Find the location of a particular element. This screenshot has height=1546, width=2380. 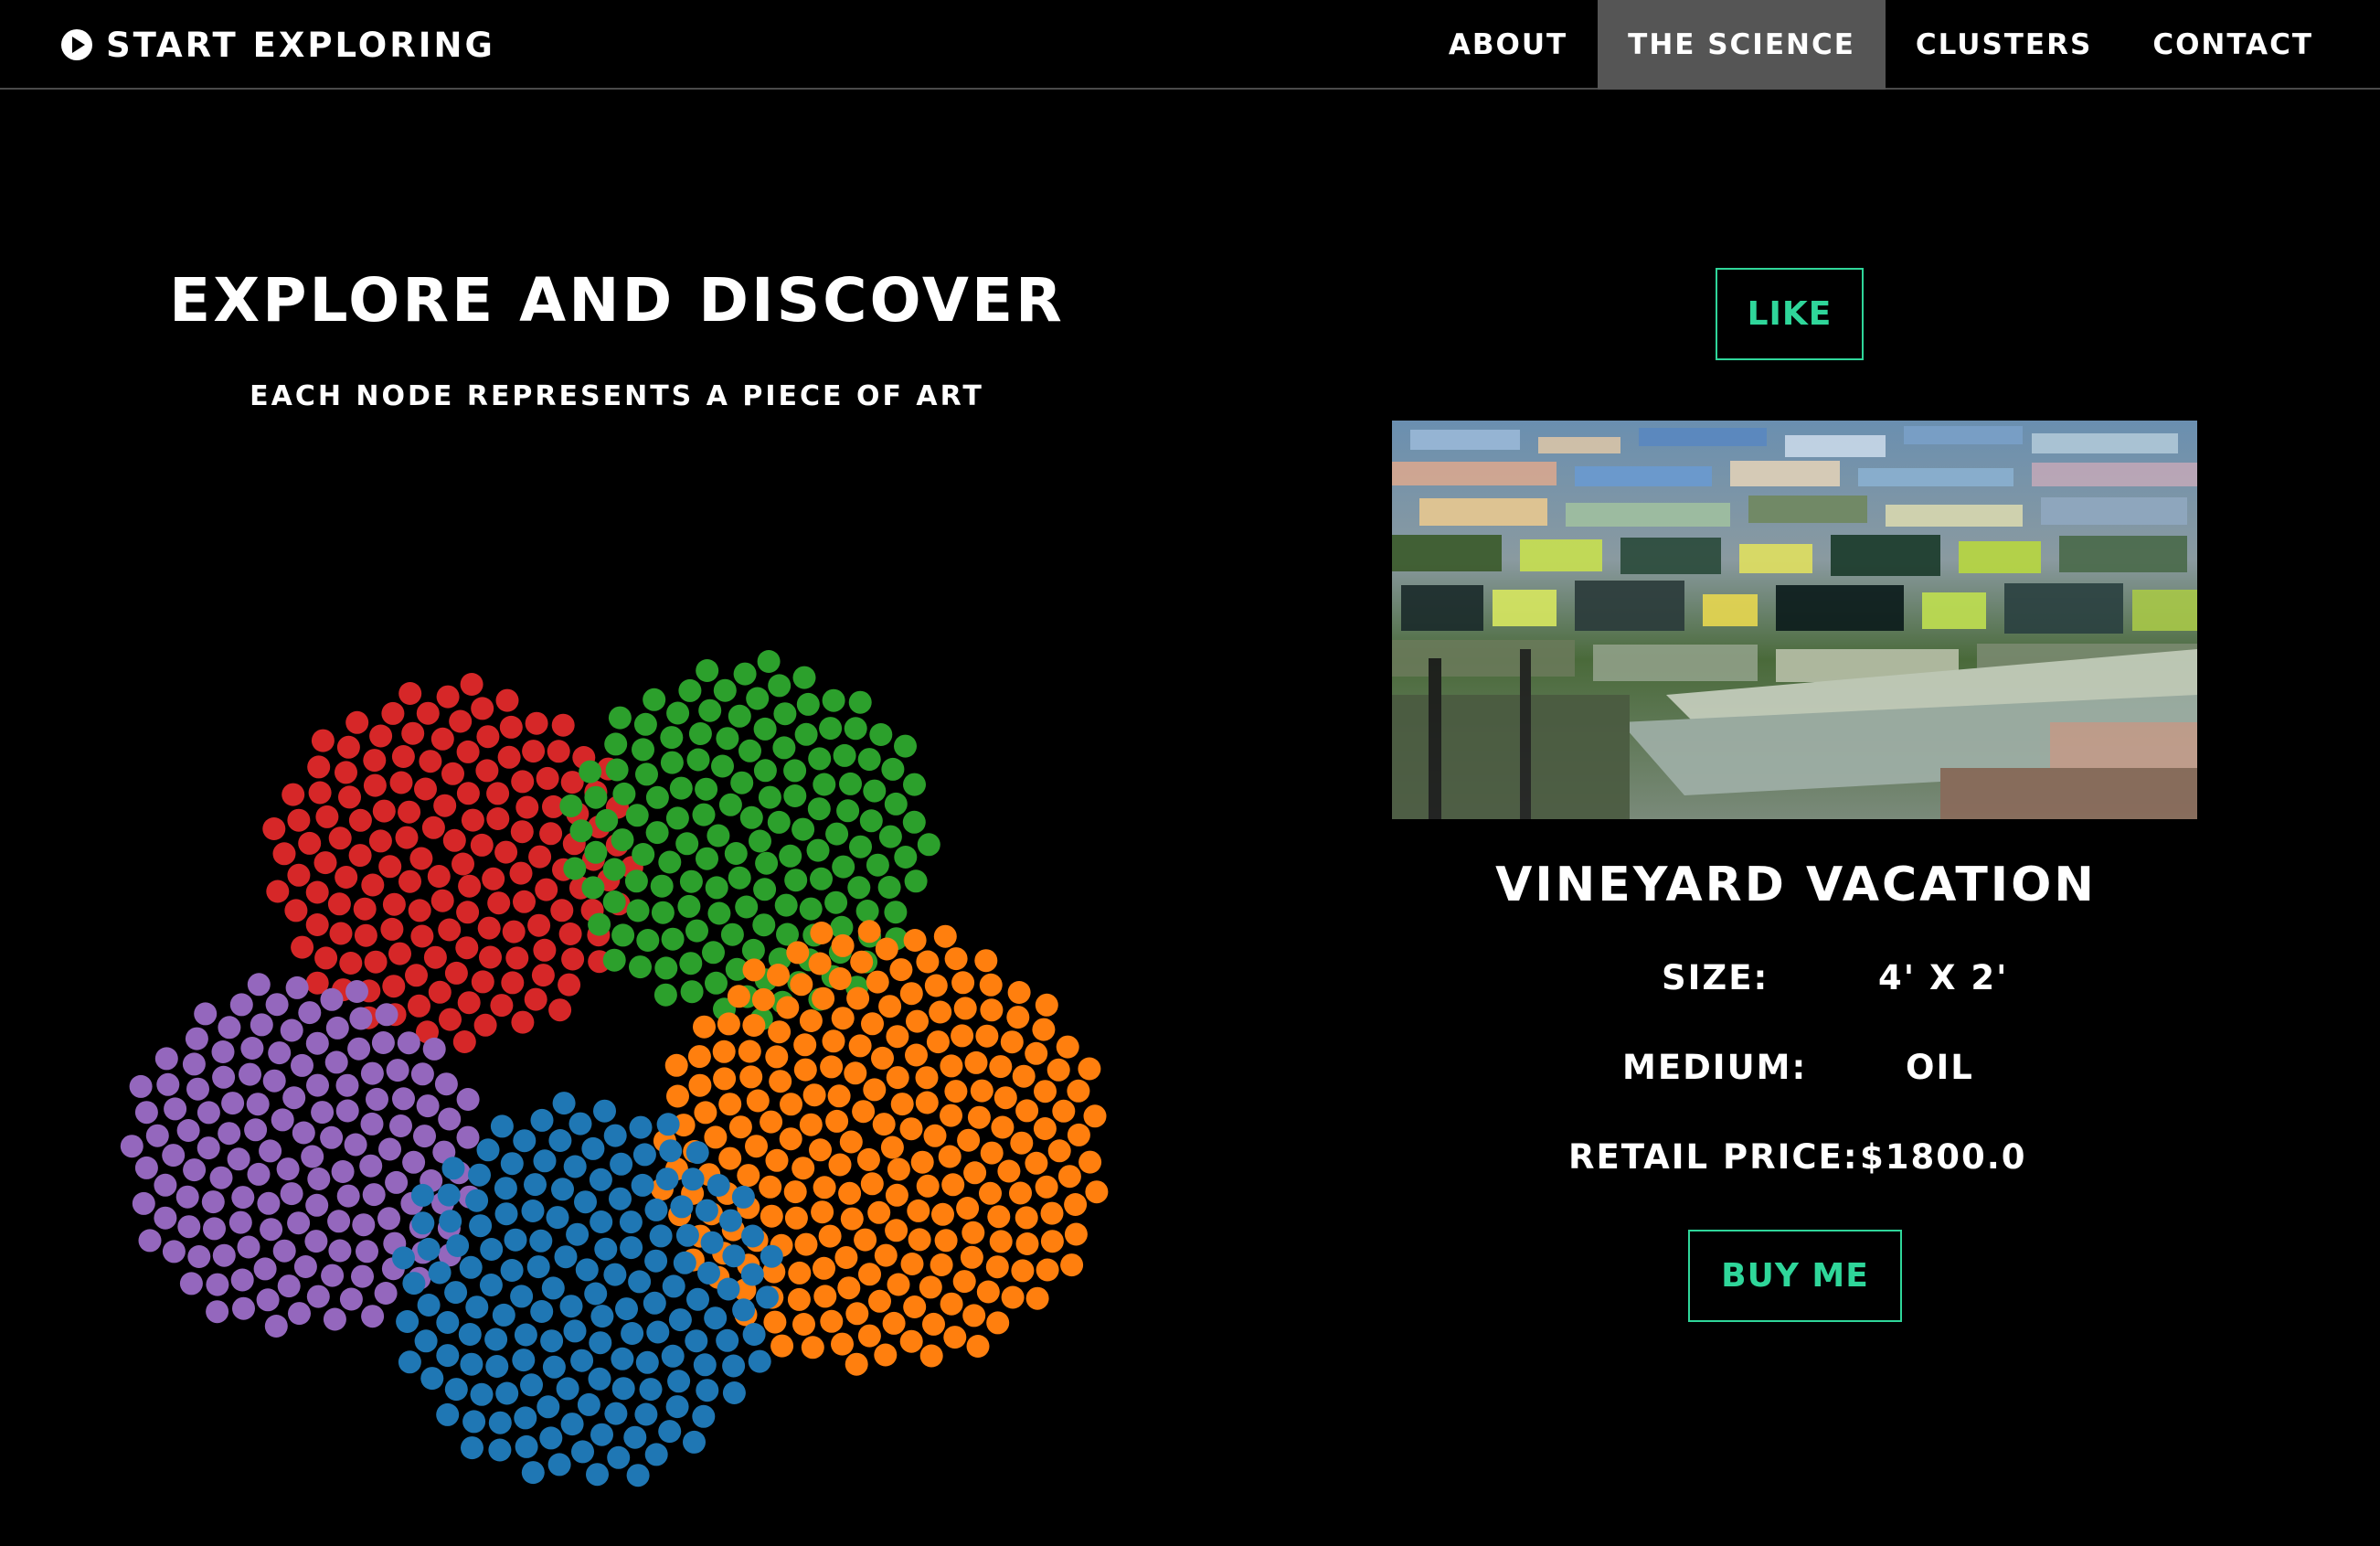

nav-the-science: THE SCIENCE is located at coordinates (1742, 45).